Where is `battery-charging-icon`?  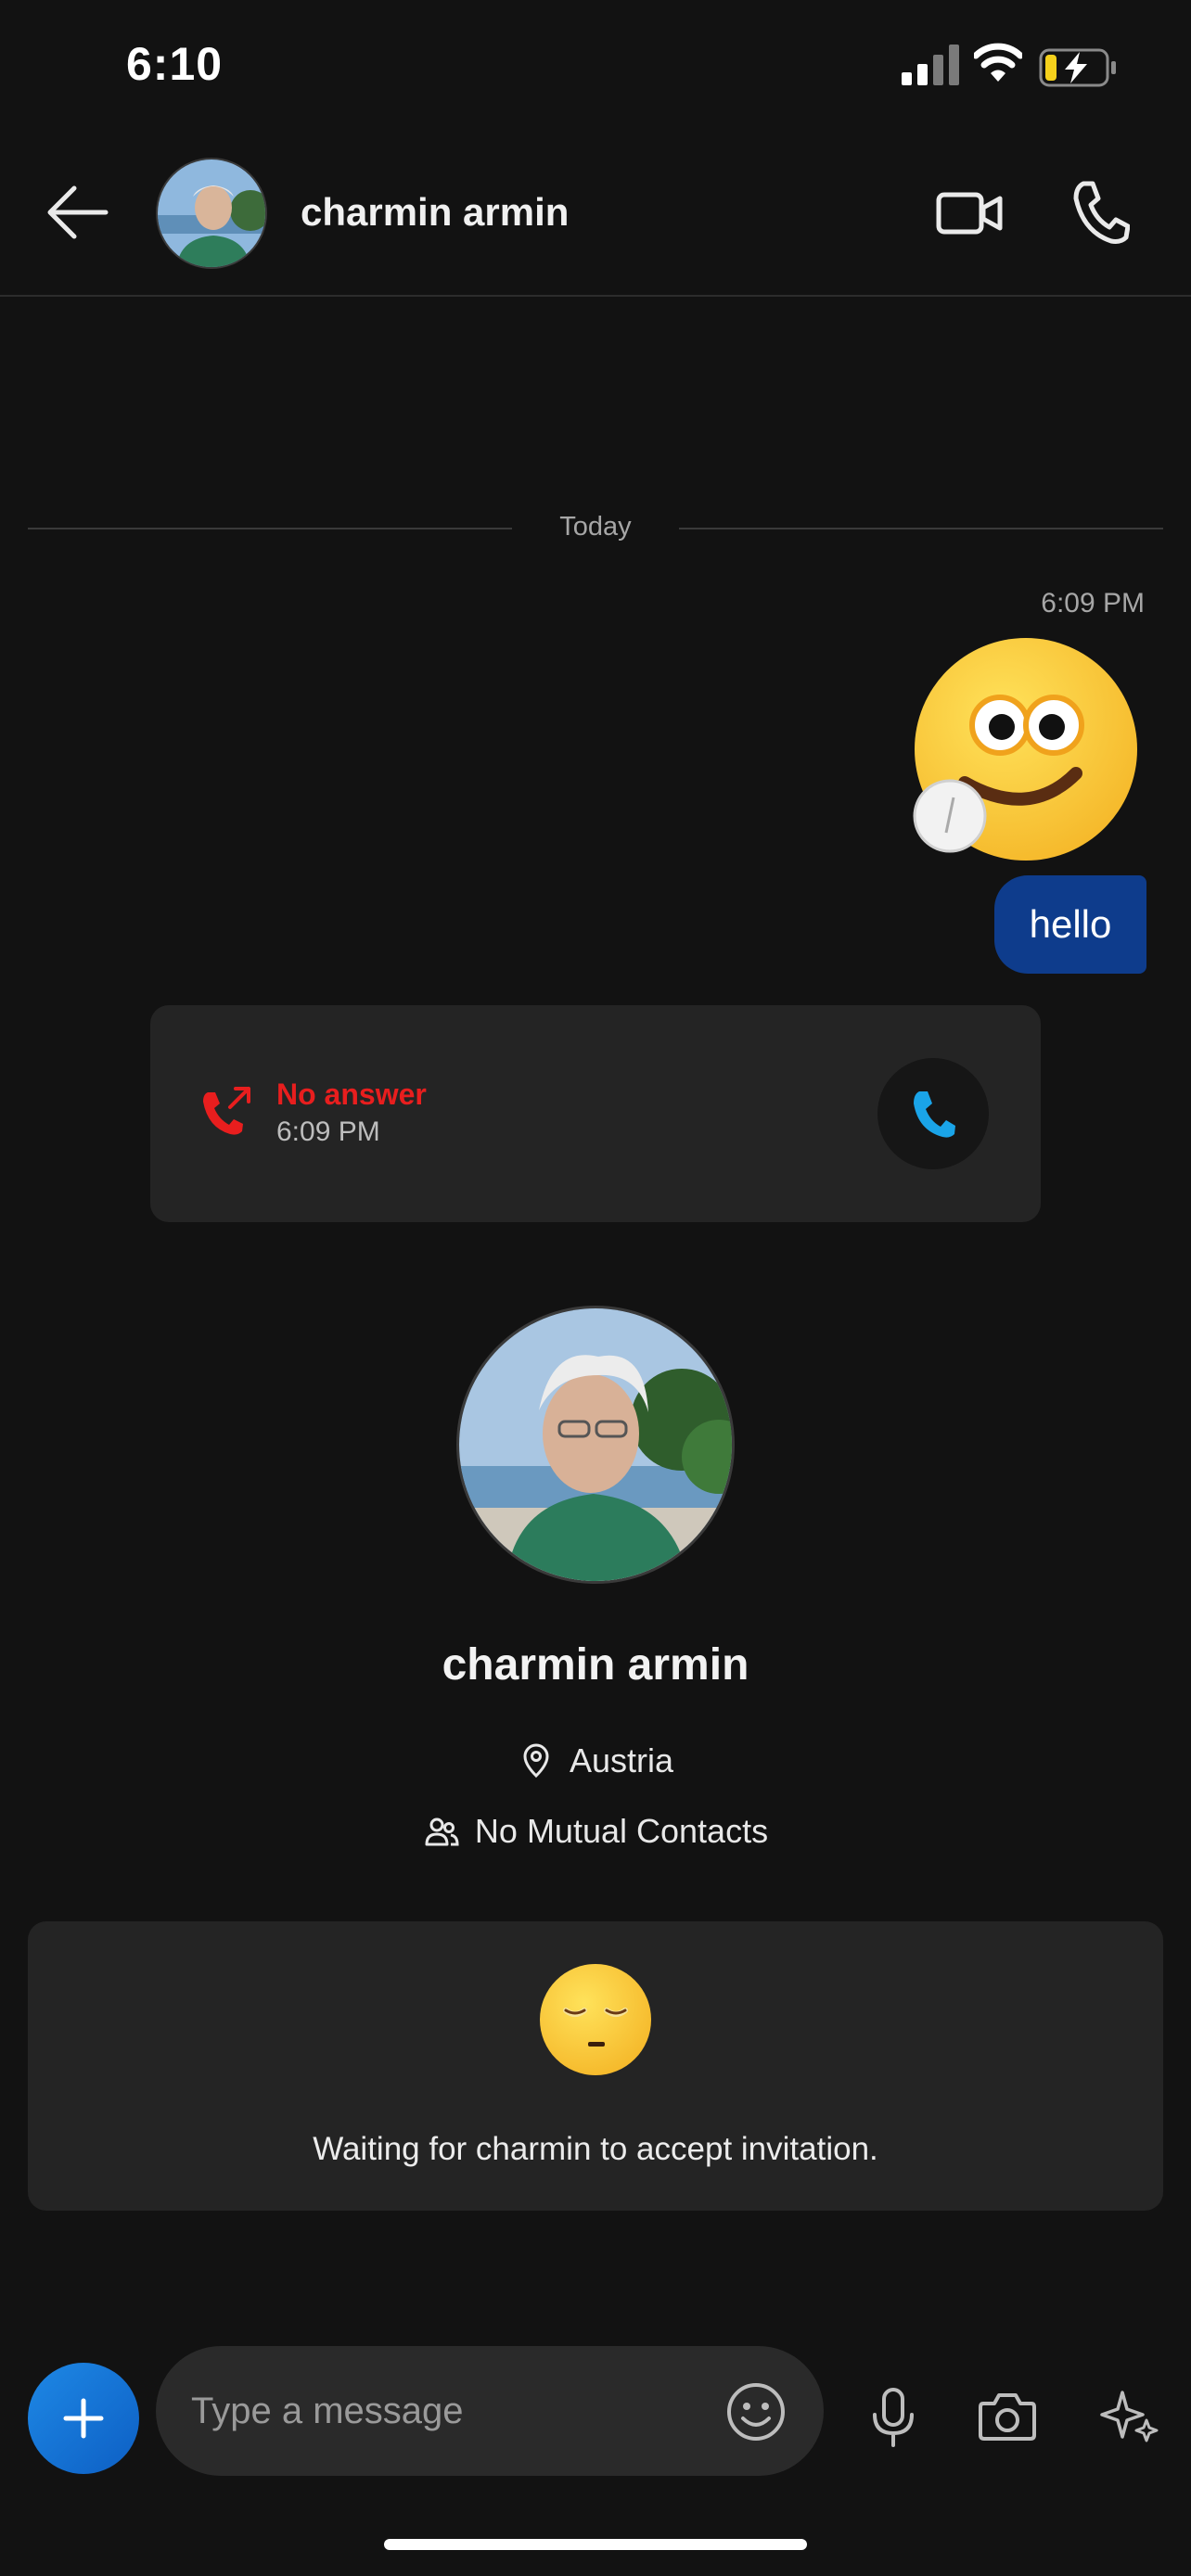
battery-charging-icon is located at coordinates (1077, 67).